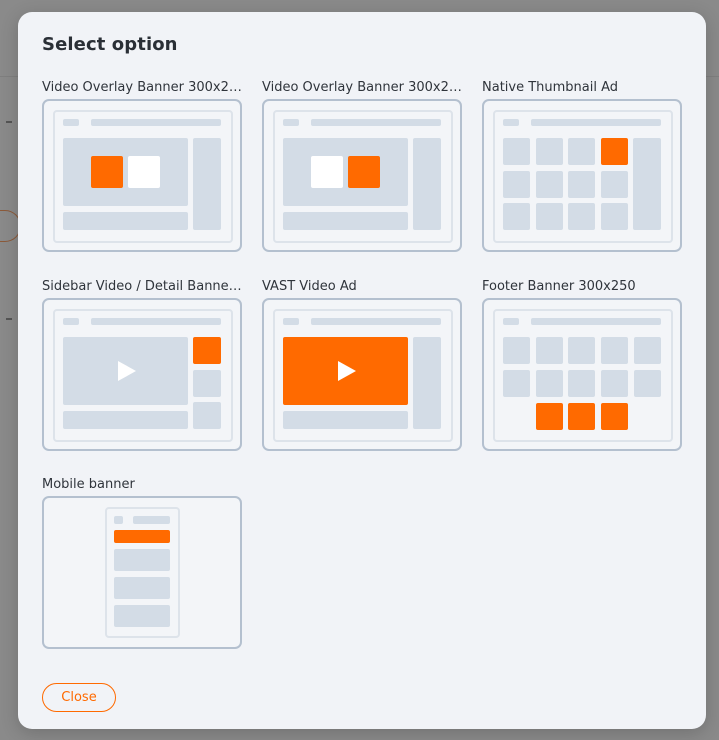 The image size is (719, 740). What do you see at coordinates (110, 44) in the screenshot?
I see `modal-title: Select option` at bounding box center [110, 44].